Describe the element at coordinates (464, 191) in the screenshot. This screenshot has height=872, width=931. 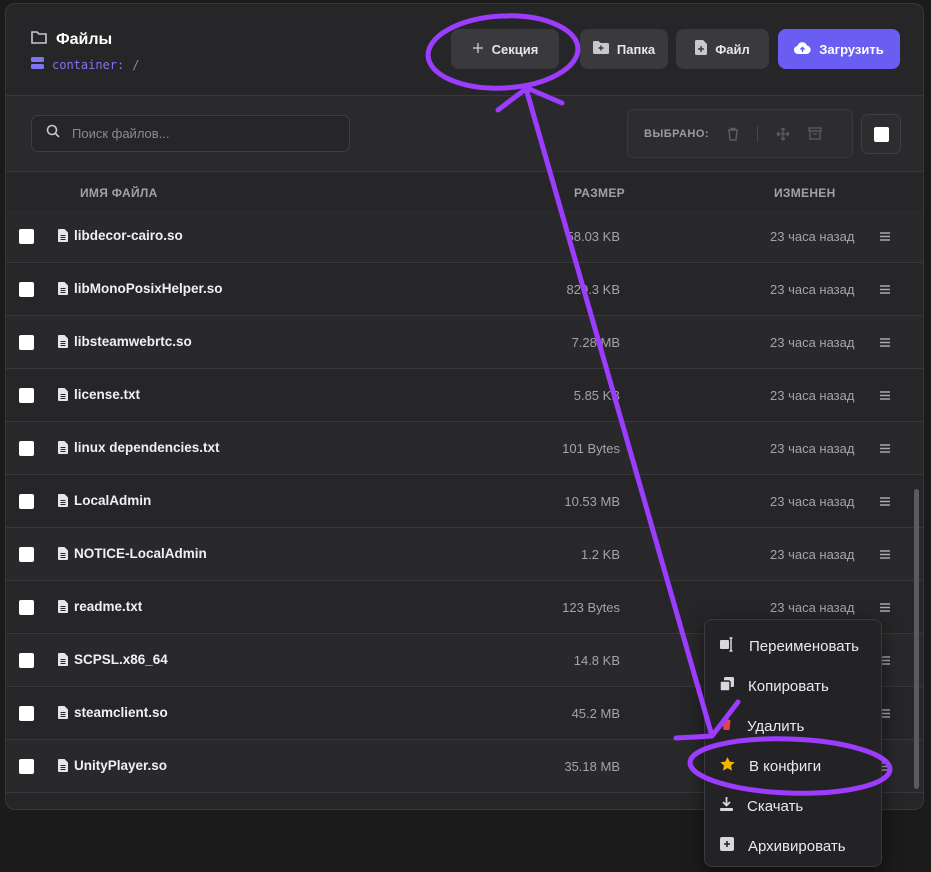
I see `table-header: ИМЯ ФАЙЛА РАЗМЕР ИЗМЕНЕН` at that location.